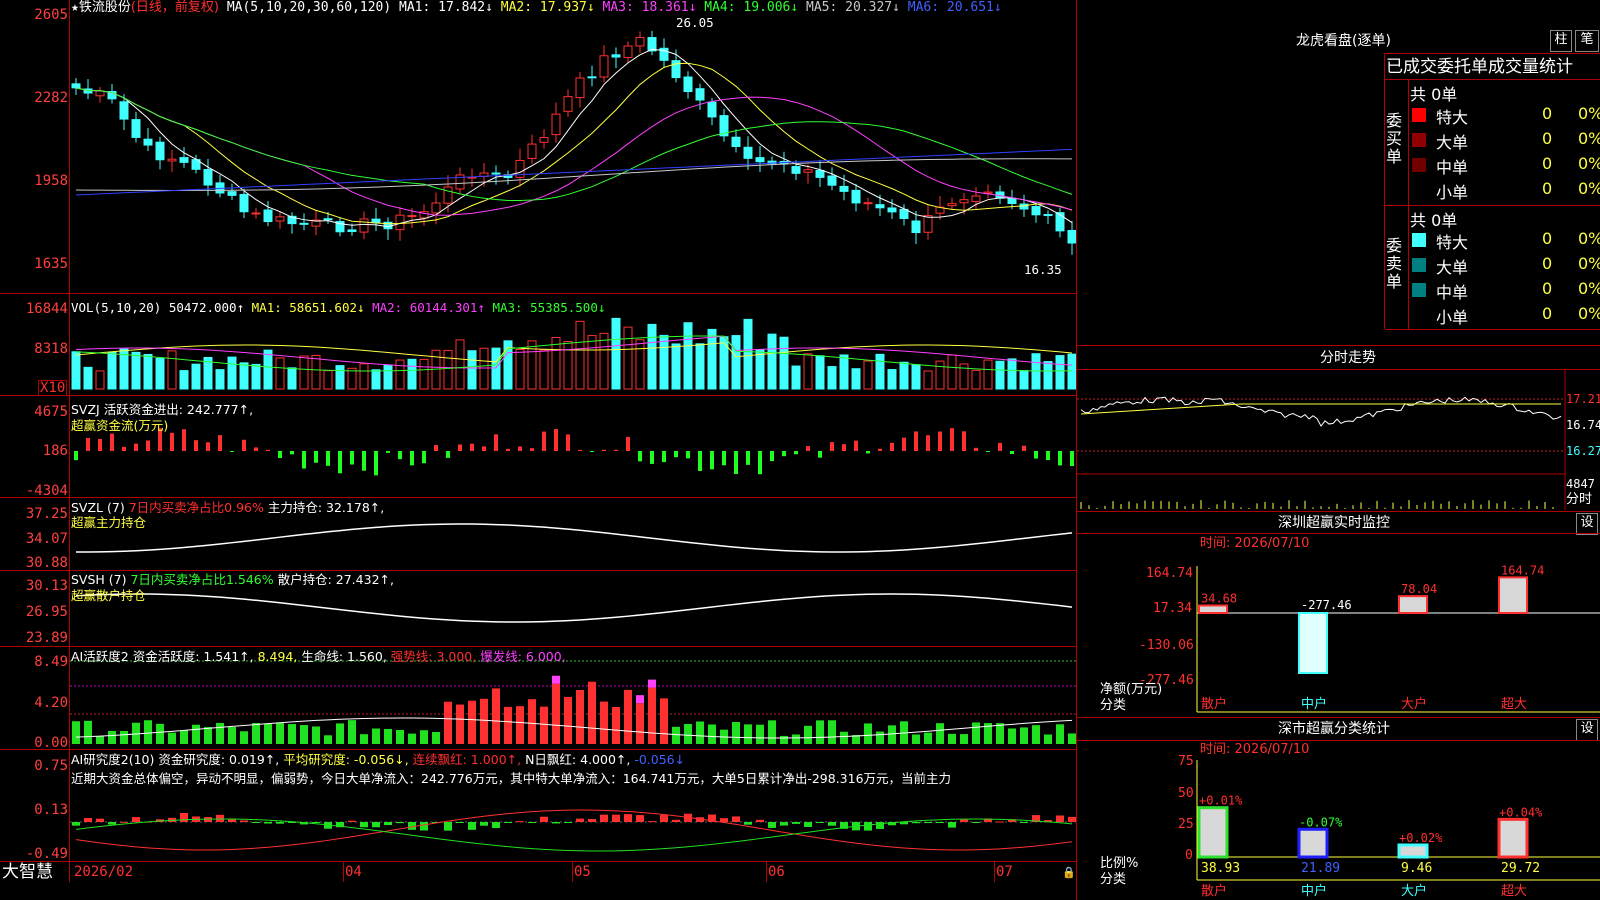  I want to click on stock-name: 铁流股份, so click(105, 7).